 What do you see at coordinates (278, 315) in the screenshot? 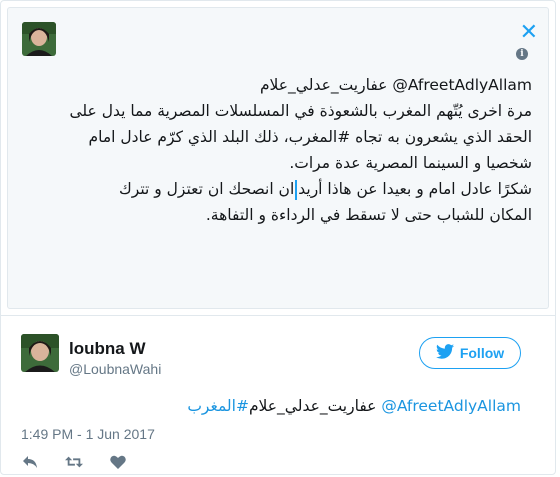
I see `divider` at bounding box center [278, 315].